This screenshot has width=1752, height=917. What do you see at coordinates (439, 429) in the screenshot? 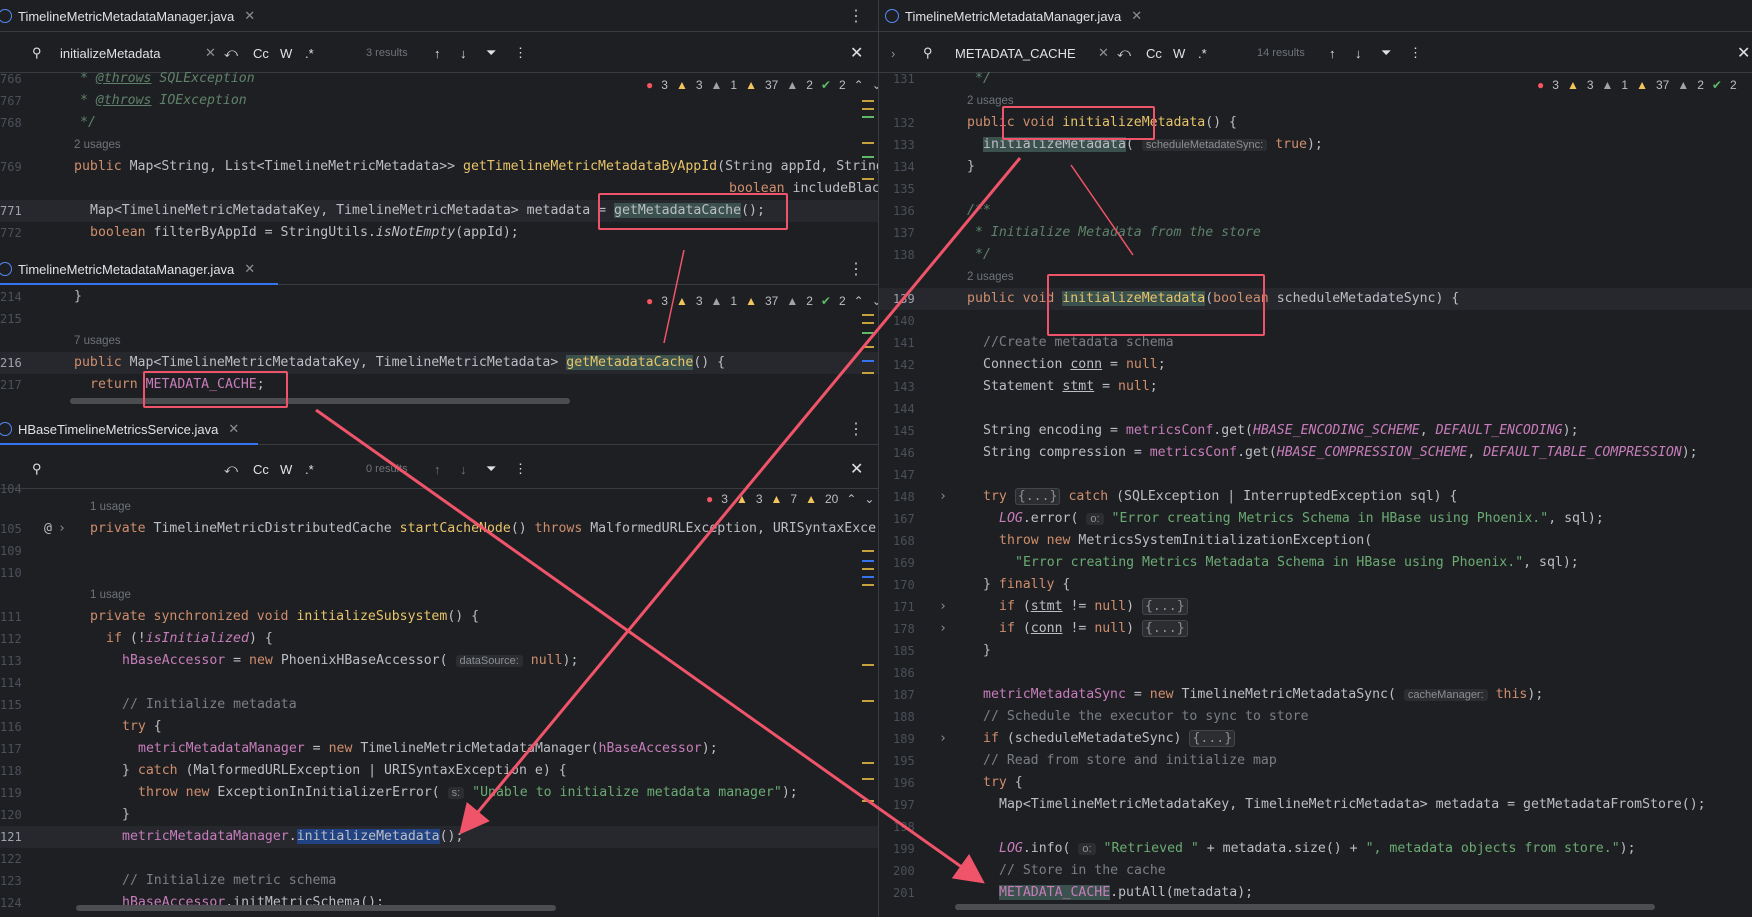
I see `left-bottom-tabbar: HBaseTimelineMetricsService.java ✕ ⋮` at bounding box center [439, 429].